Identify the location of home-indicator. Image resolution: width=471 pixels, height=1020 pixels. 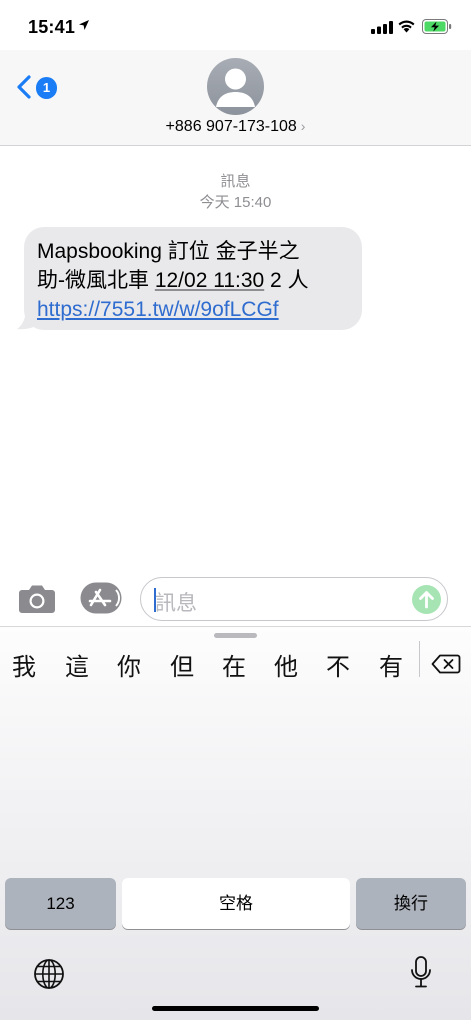
(235, 1008).